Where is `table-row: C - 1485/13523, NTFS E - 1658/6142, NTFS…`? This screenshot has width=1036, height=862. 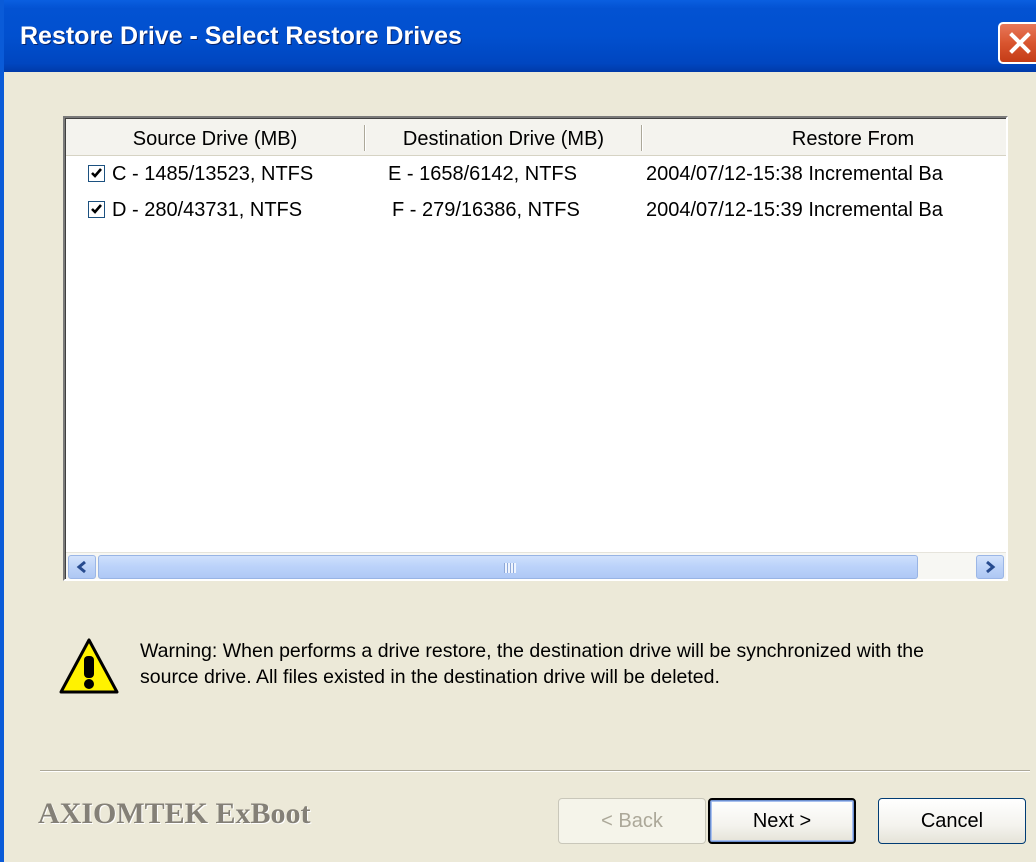 table-row: C - 1485/13523, NTFS E - 1658/6142, NTFS… is located at coordinates (536, 174).